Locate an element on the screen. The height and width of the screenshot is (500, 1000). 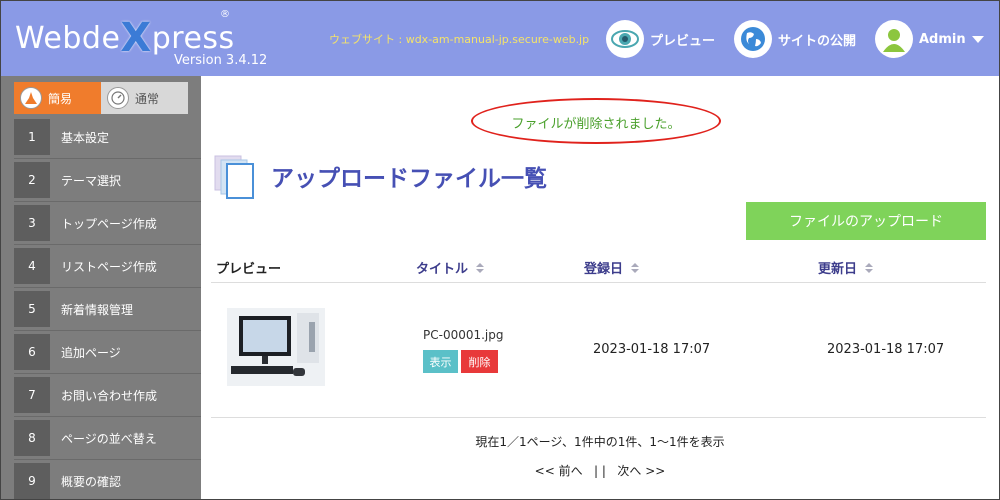
column-header-updated: 更新日 is located at coordinates (846, 267).